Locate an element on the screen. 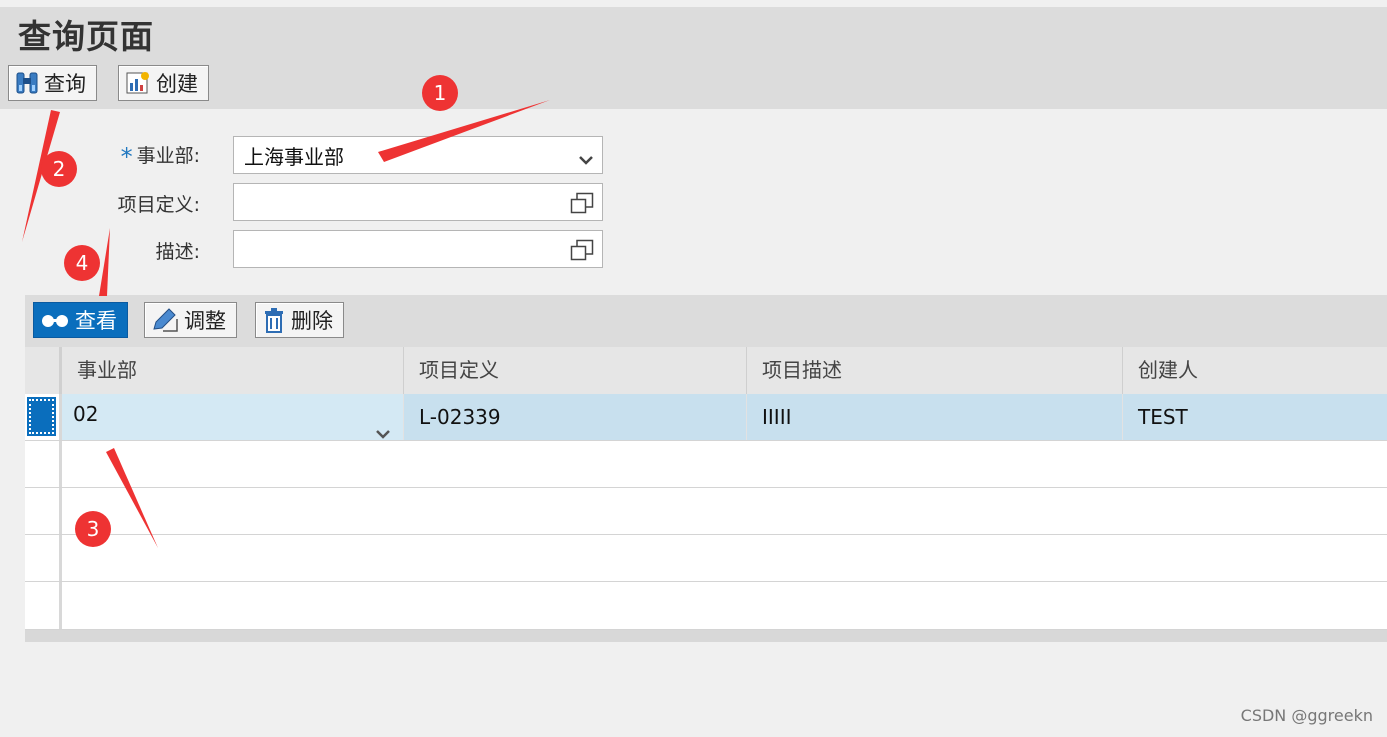  create-button-label: 创建 is located at coordinates (177, 84).